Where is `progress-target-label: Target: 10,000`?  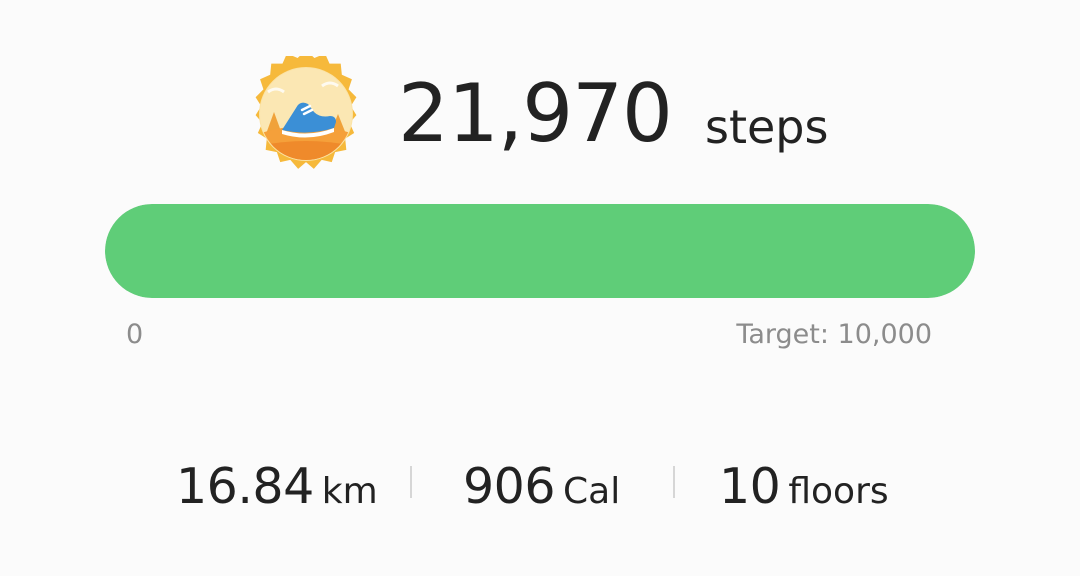 progress-target-label: Target: 10,000 is located at coordinates (834, 334).